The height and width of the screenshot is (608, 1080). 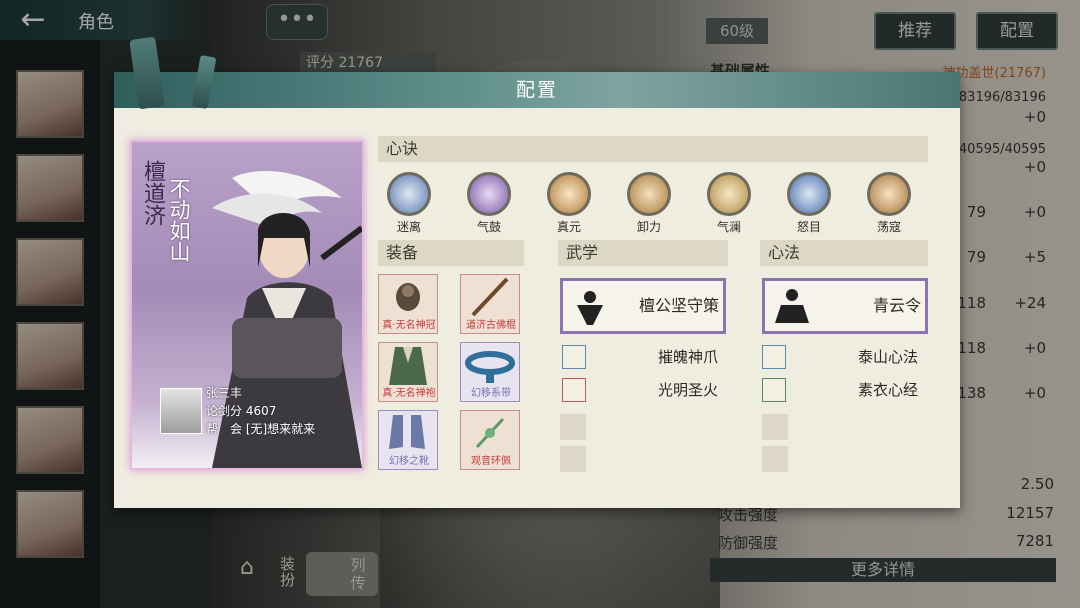 I want to click on sub-skill-name: 素衣心经, so click(x=887, y=390).